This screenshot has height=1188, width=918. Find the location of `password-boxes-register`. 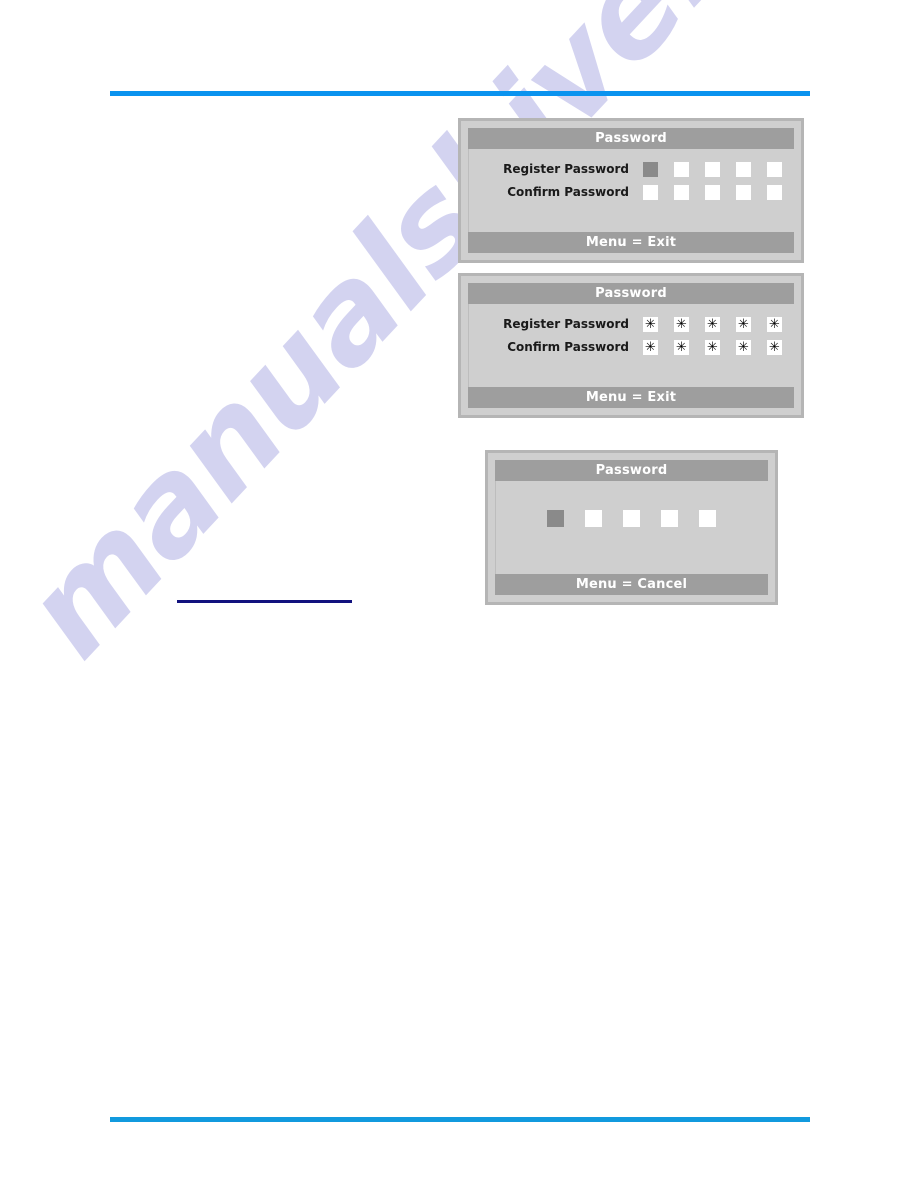

password-boxes-register is located at coordinates (712, 169).